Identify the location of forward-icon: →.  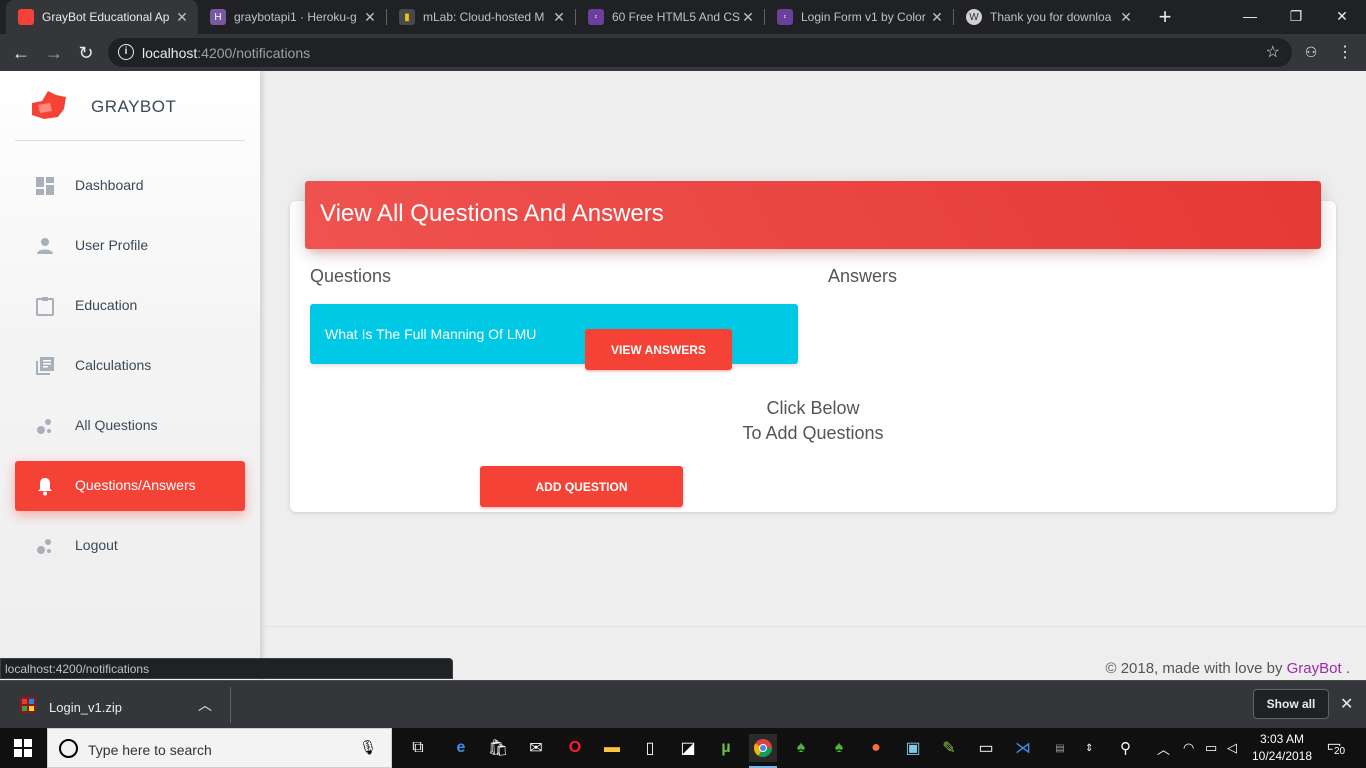
(54, 53).